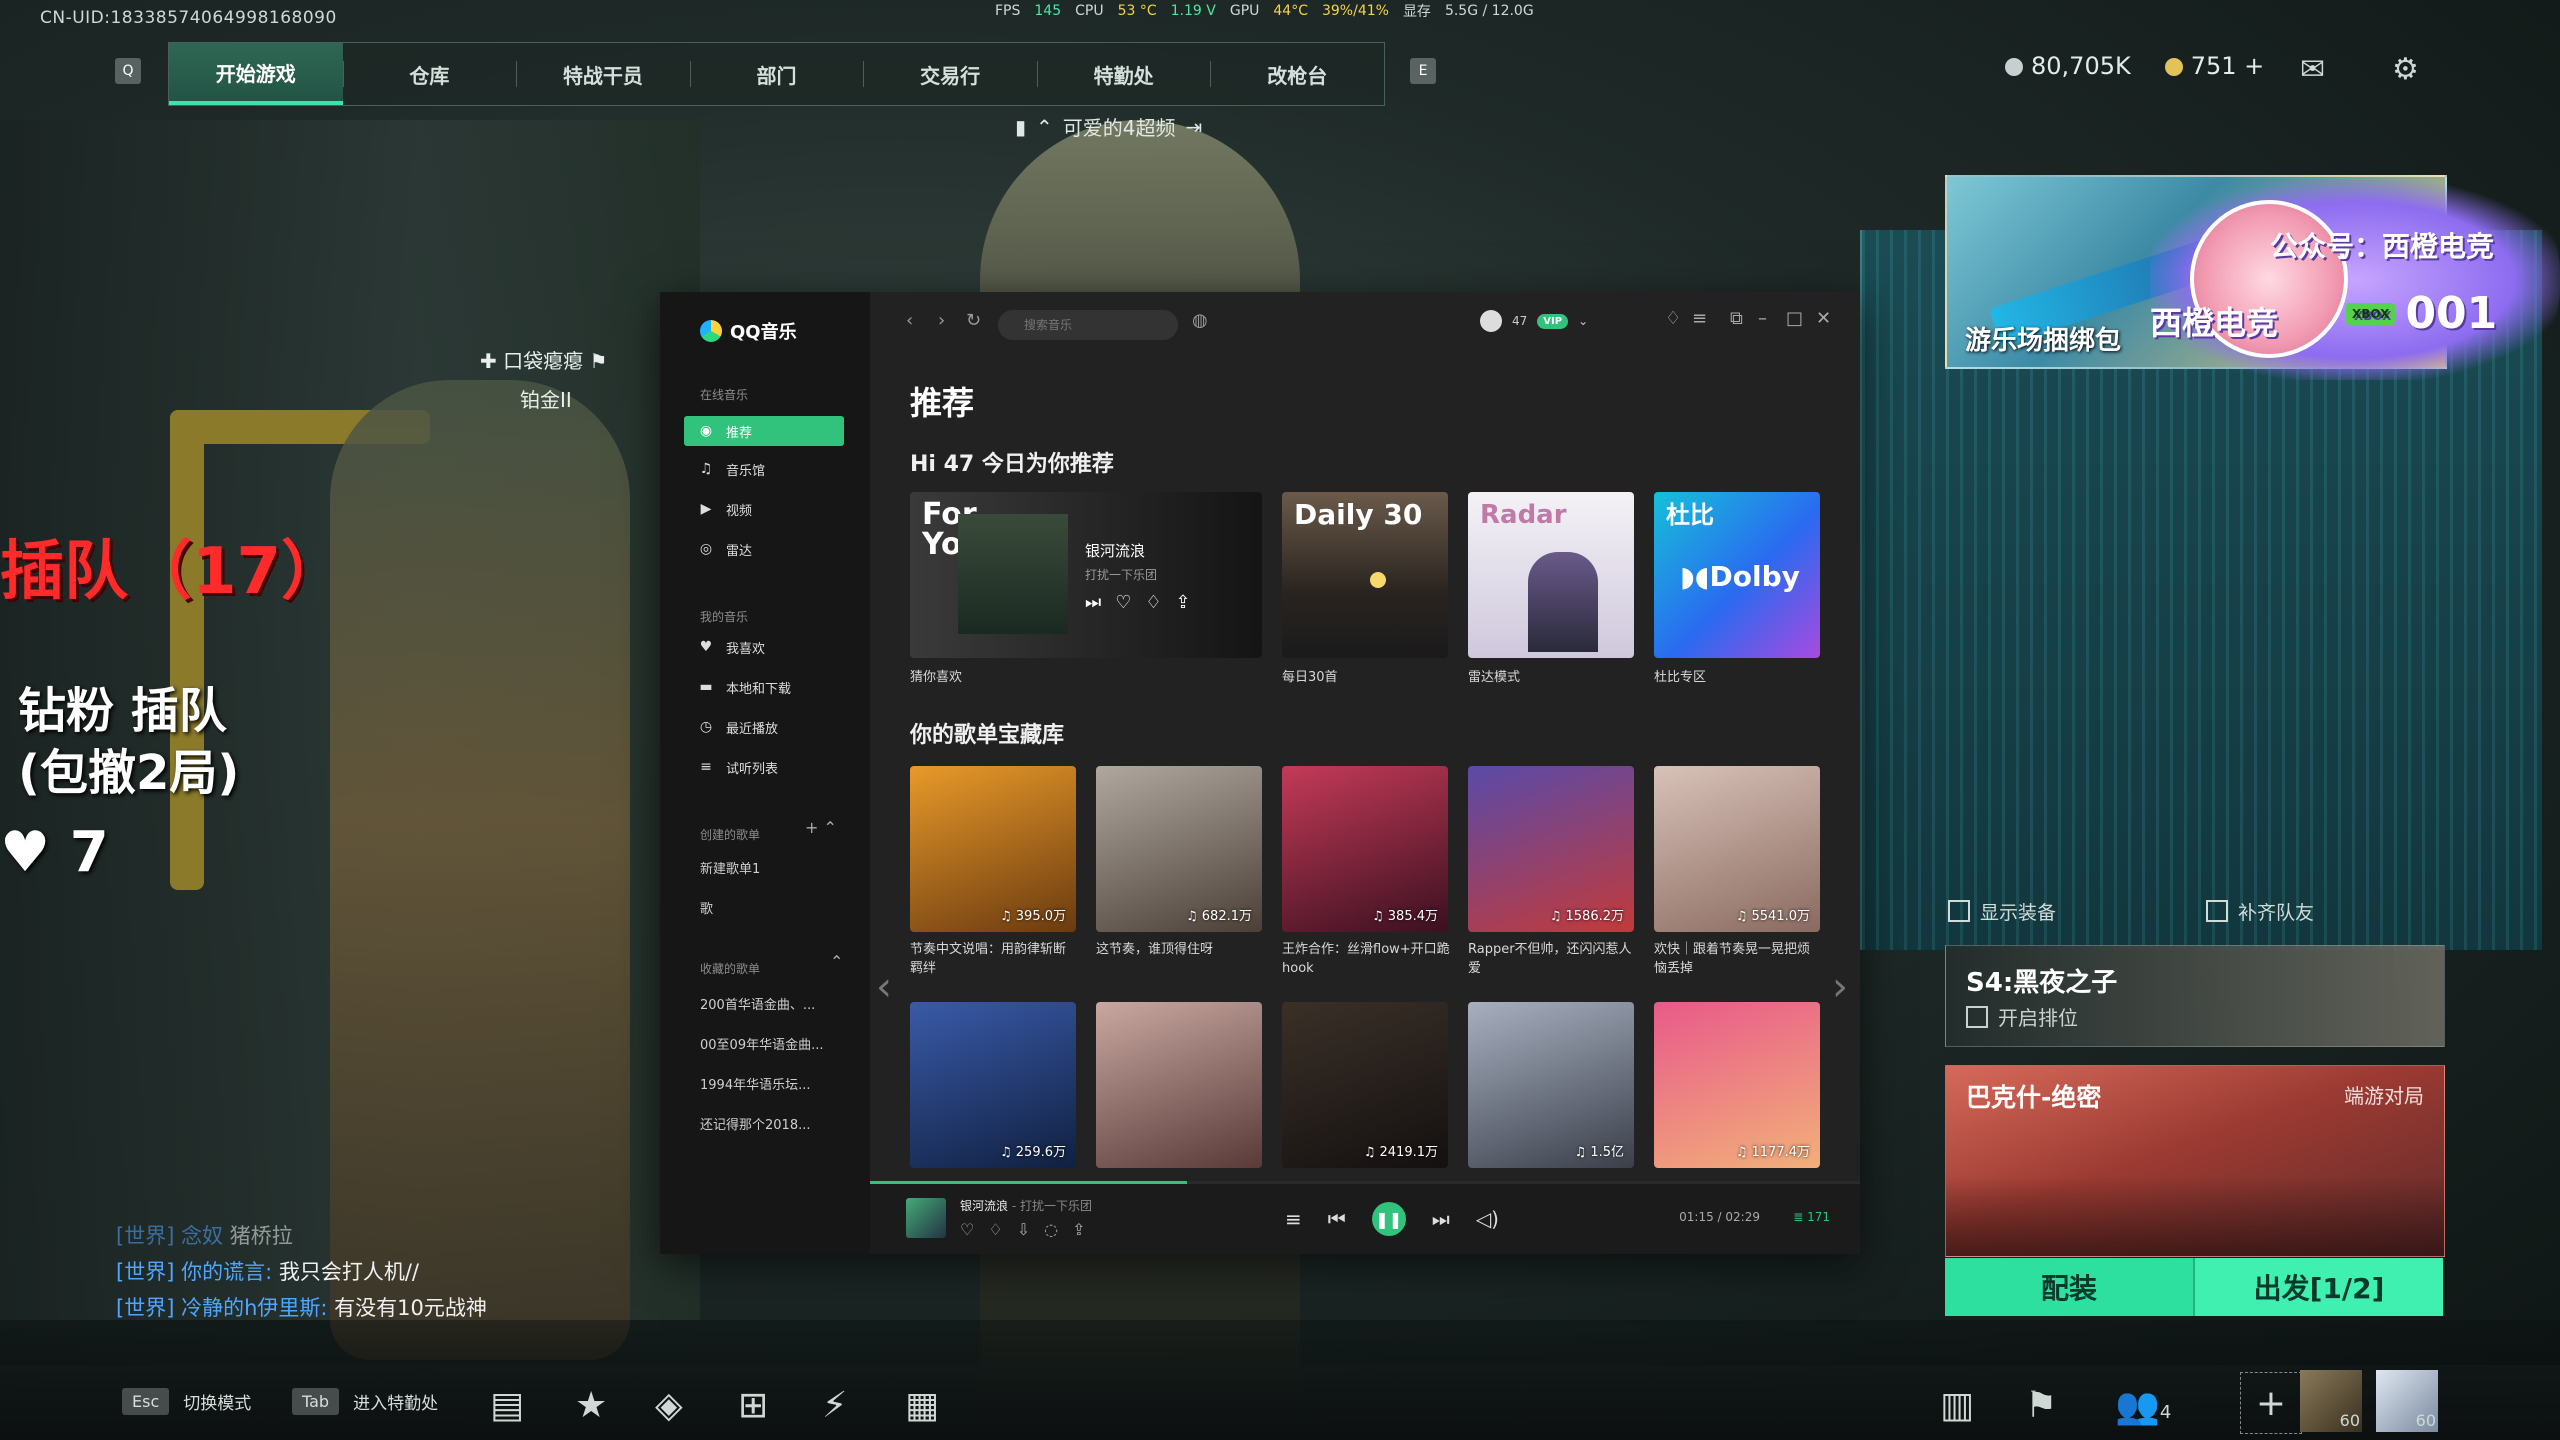 Image resolution: width=2560 pixels, height=1440 pixels. Describe the element at coordinates (2312, 69) in the screenshot. I see `mail-icon: ✉` at that location.